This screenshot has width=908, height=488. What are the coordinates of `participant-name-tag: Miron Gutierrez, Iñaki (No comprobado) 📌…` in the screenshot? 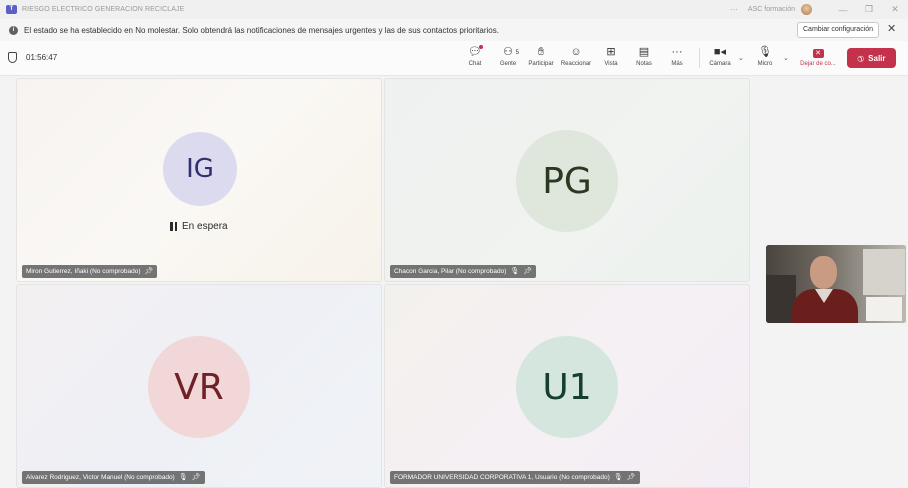 It's located at (90, 271).